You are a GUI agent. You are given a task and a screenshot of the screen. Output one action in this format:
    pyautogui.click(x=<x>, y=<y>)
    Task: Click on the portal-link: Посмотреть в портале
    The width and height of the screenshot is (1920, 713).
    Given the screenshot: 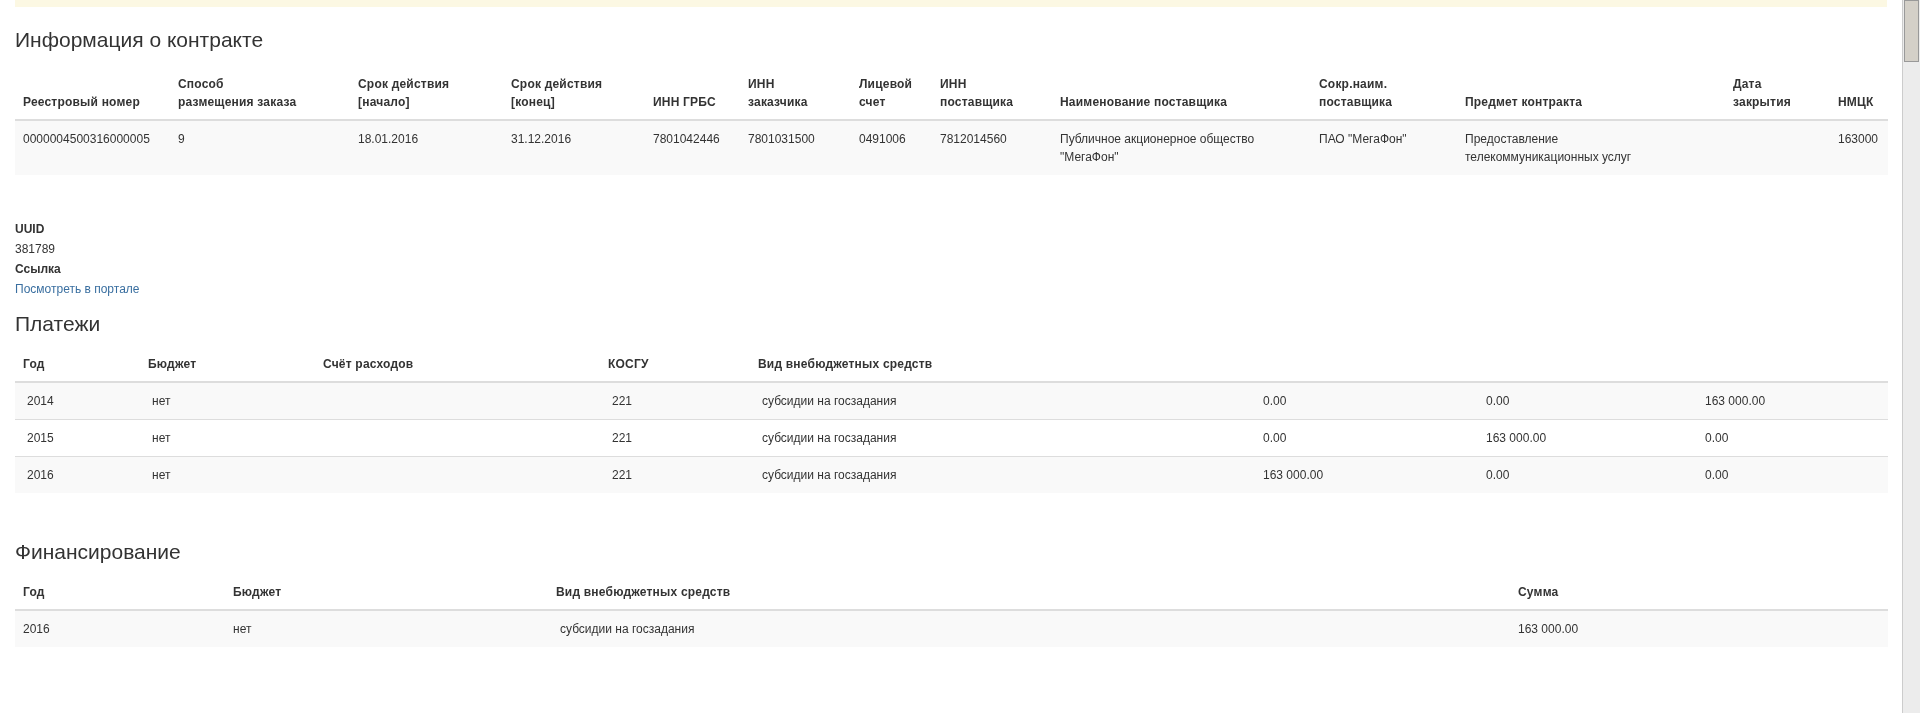 What is the action you would take?
    pyautogui.click(x=77, y=289)
    